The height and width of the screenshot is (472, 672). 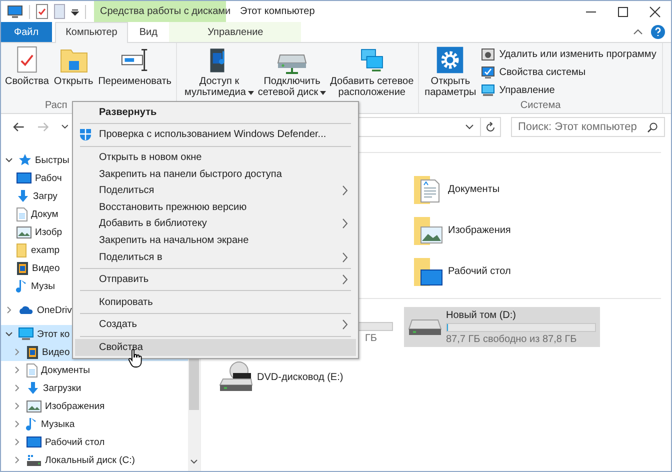 What do you see at coordinates (277, 11) in the screenshot?
I see `window-title: Этот компьютер` at bounding box center [277, 11].